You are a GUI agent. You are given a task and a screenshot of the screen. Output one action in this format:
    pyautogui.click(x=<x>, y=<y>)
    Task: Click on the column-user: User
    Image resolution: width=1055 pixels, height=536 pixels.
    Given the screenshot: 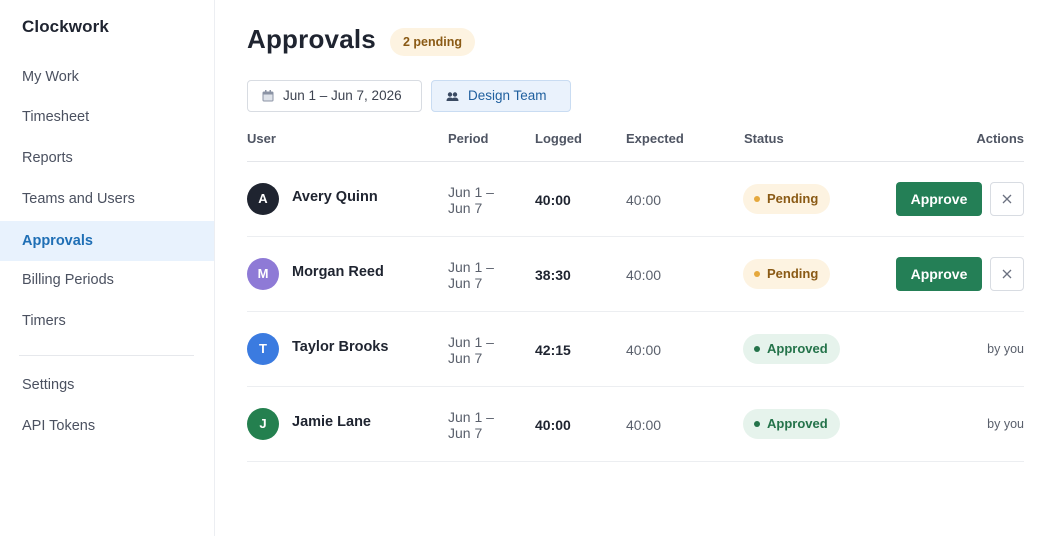 What is the action you would take?
    pyautogui.click(x=261, y=138)
    